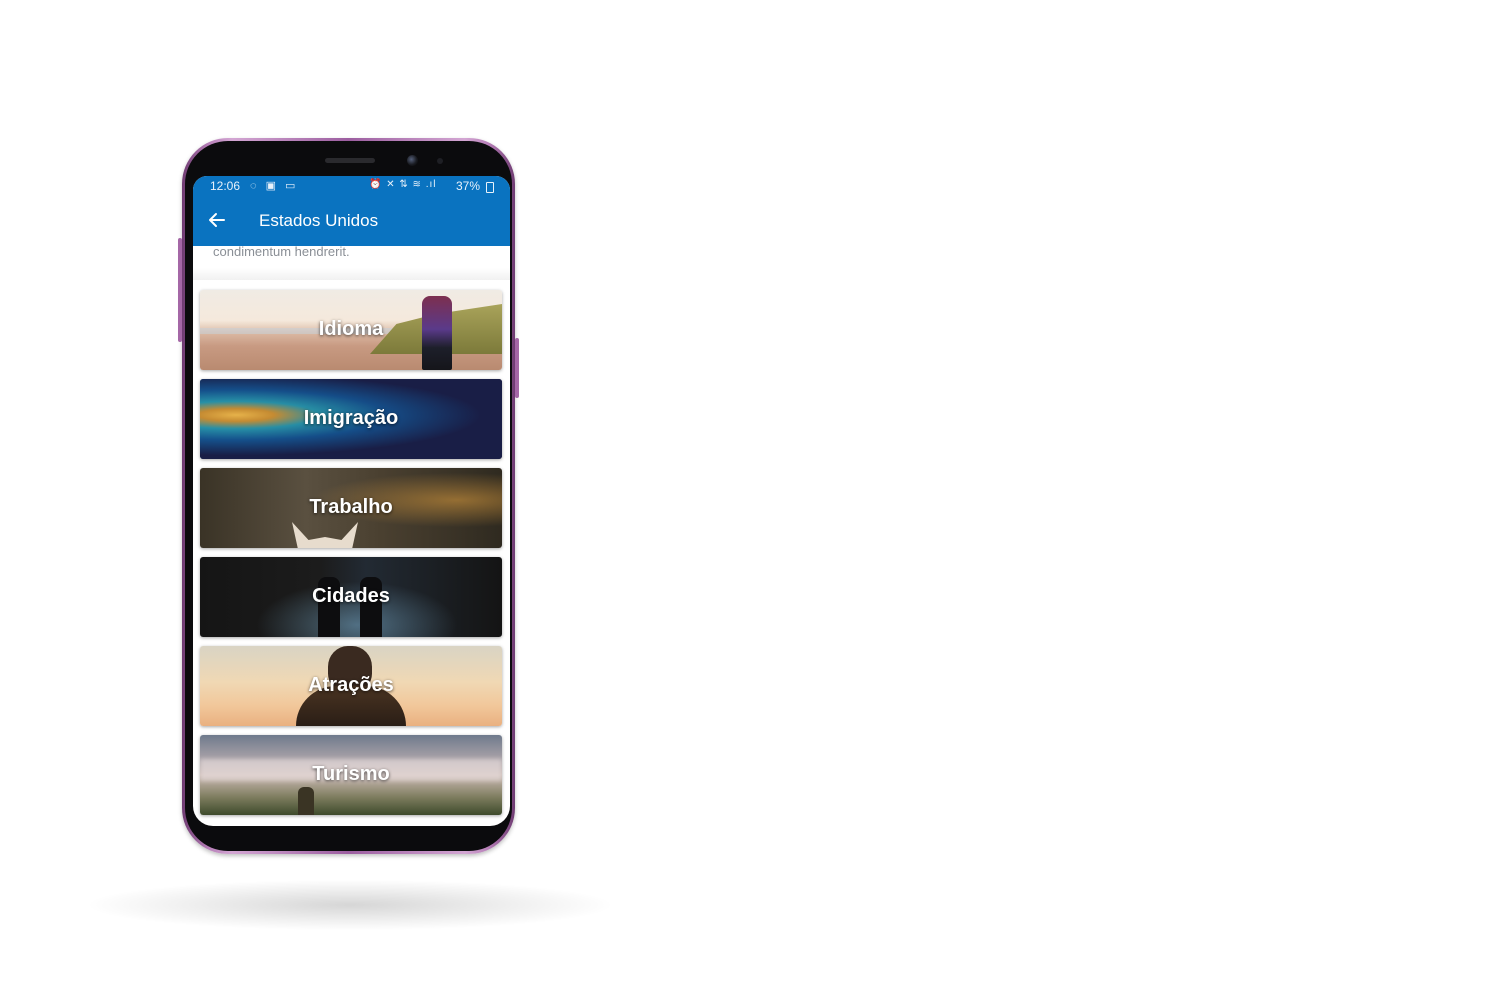 This screenshot has height=1000, width=1500. Describe the element at coordinates (517, 368) in the screenshot. I see `power-button` at that location.